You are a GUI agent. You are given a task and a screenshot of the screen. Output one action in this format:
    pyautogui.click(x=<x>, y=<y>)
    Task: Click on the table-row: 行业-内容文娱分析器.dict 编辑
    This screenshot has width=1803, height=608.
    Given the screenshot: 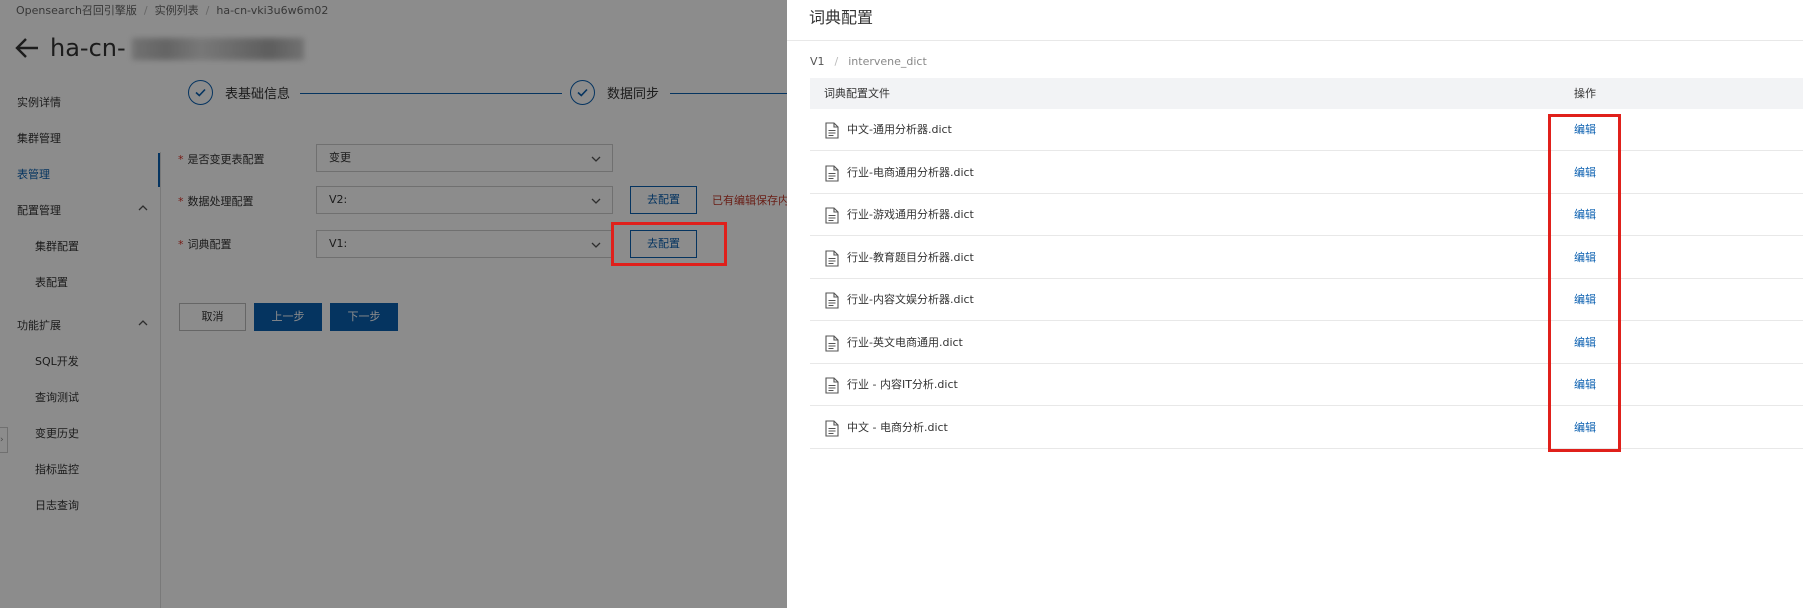 What is the action you would take?
    pyautogui.click(x=1306, y=300)
    